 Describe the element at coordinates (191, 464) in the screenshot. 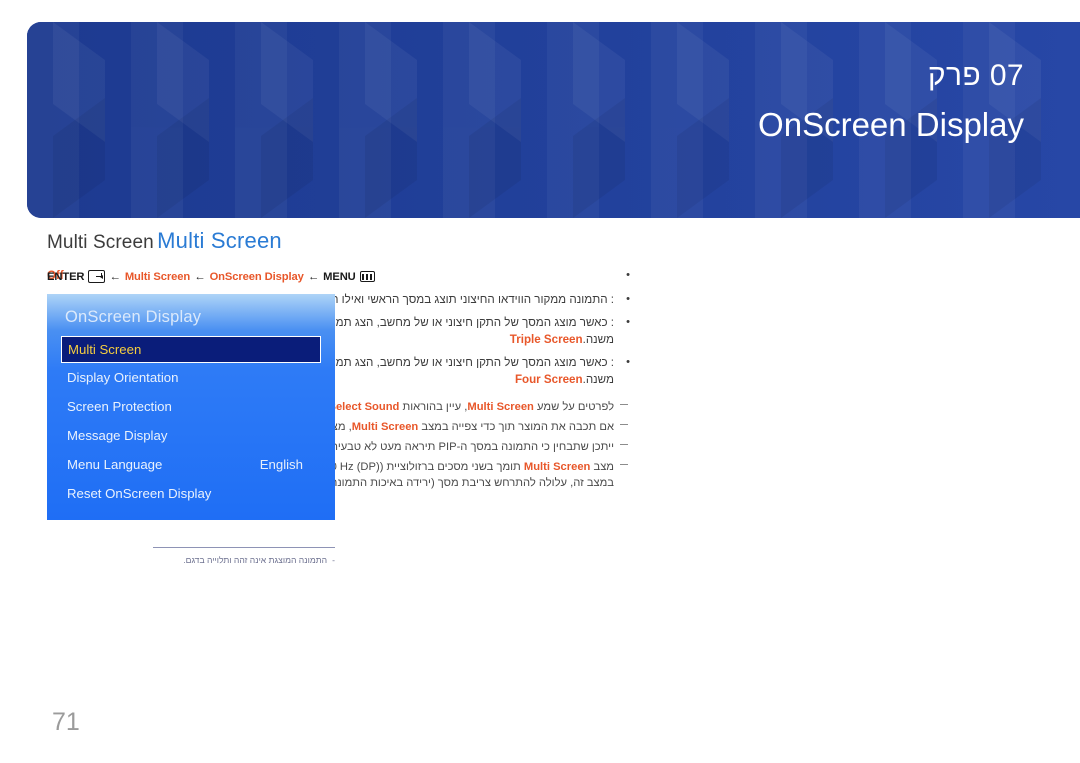

I see `osd-menu-item-menu-language: Menu Language English` at that location.